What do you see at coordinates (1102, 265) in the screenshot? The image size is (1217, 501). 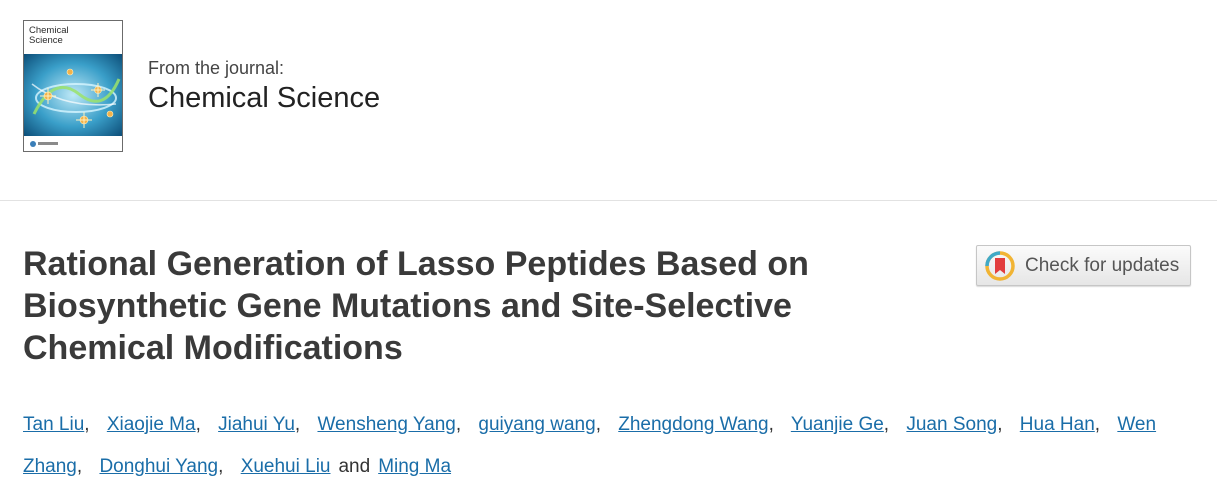 I see `check-for-updates-label: Check for updates` at bounding box center [1102, 265].